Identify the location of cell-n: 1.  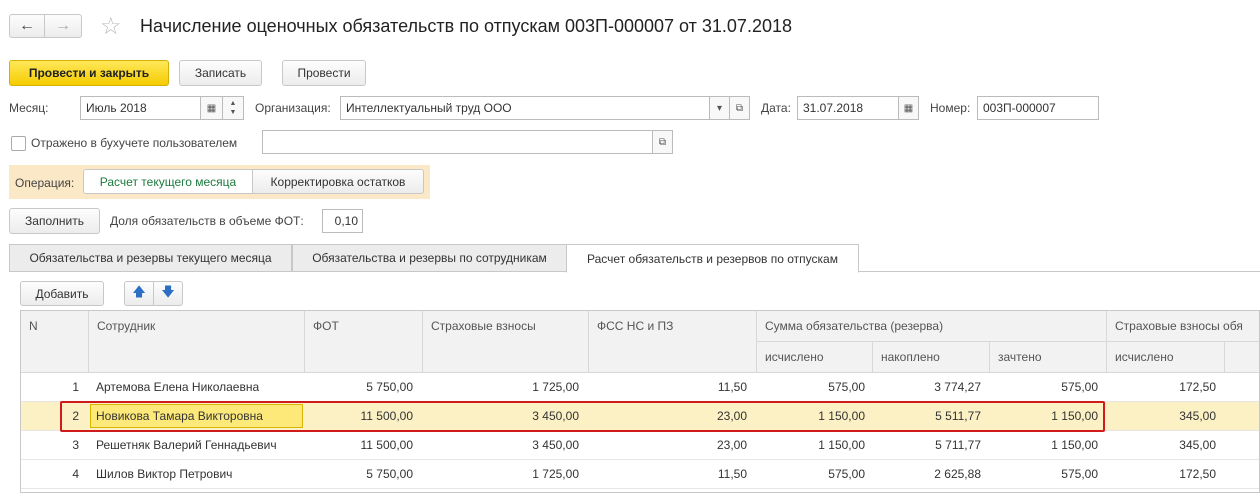
(75, 387).